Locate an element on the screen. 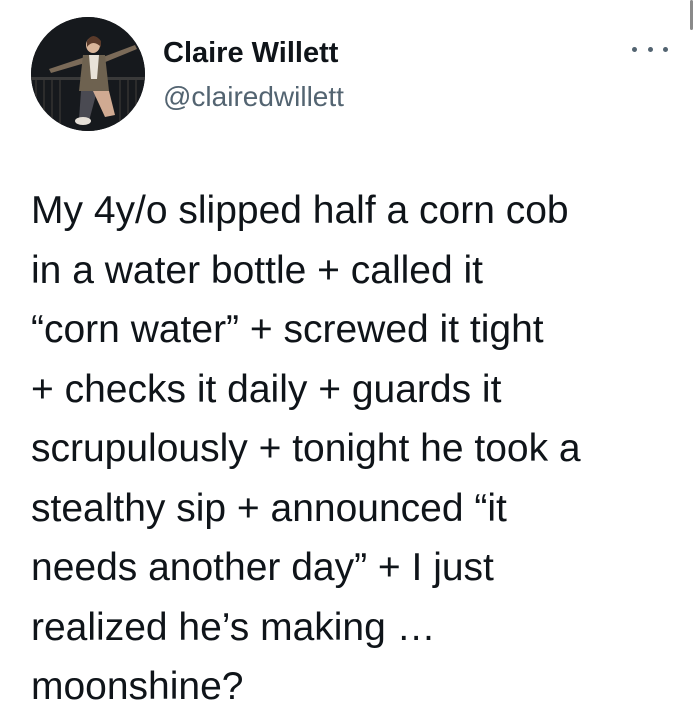  author-name: Claire Willett is located at coordinates (250, 53).